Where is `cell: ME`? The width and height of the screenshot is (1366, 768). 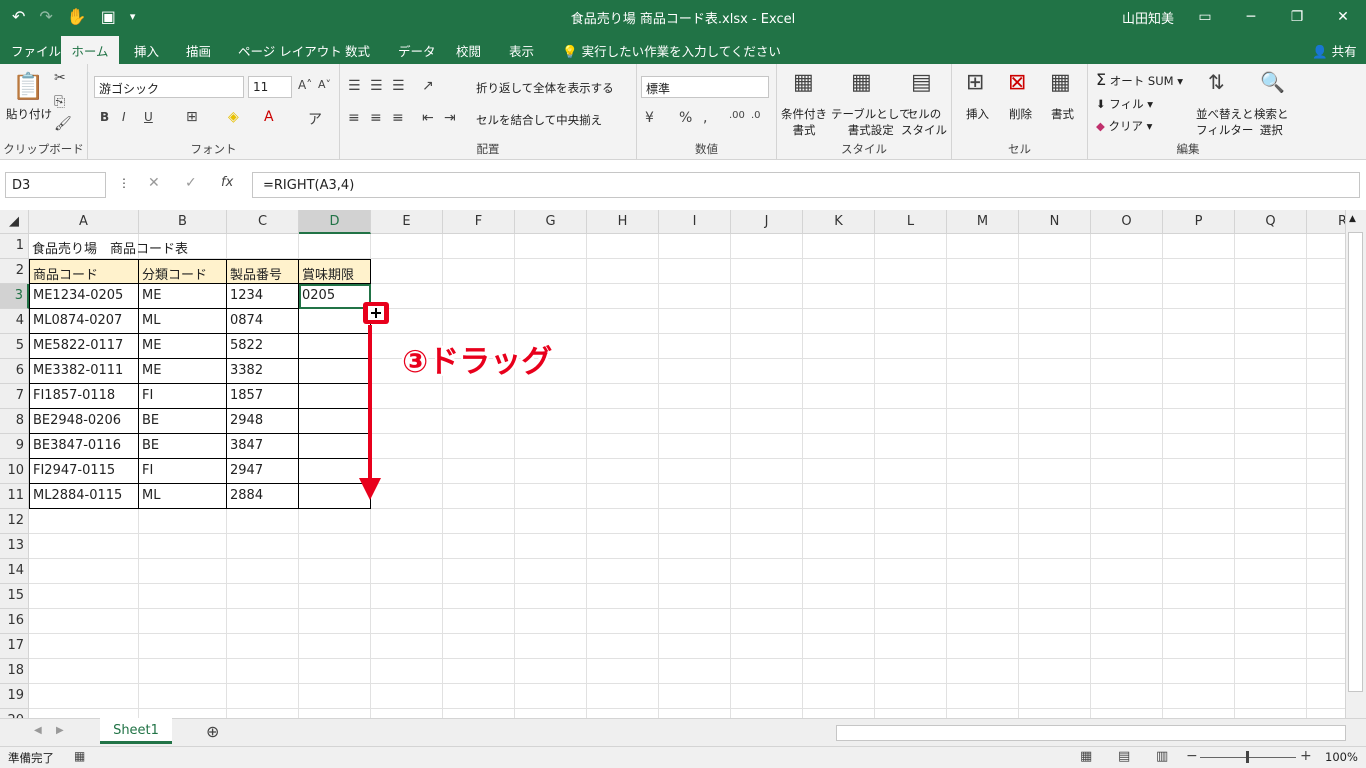
cell: ME is located at coordinates (183, 346).